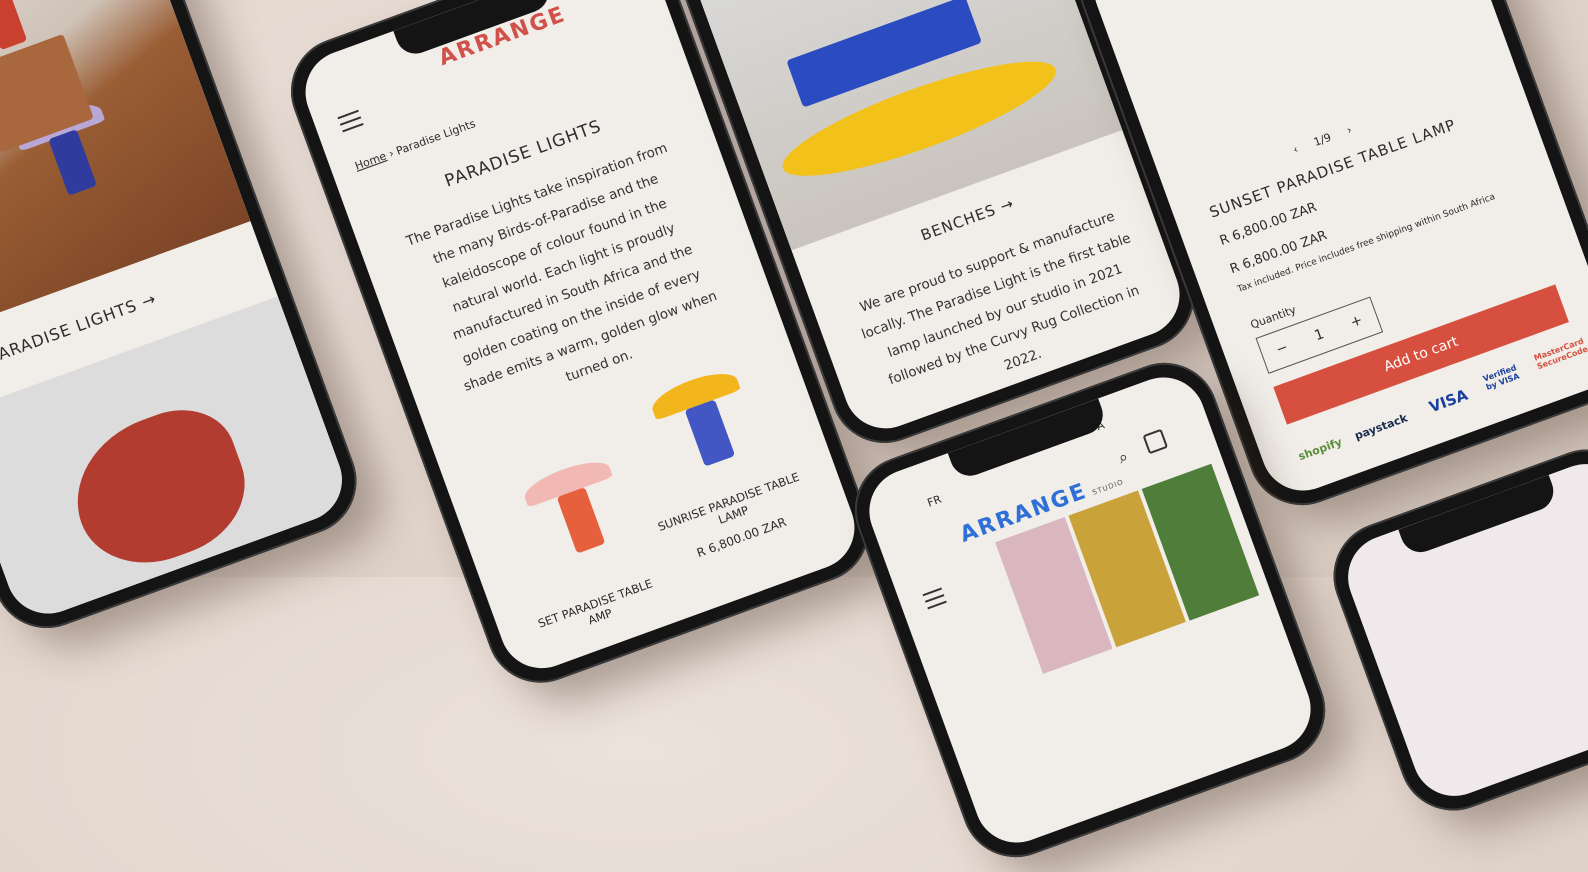 Image resolution: width=1588 pixels, height=872 pixels. I want to click on notch, so click(1478, 516).